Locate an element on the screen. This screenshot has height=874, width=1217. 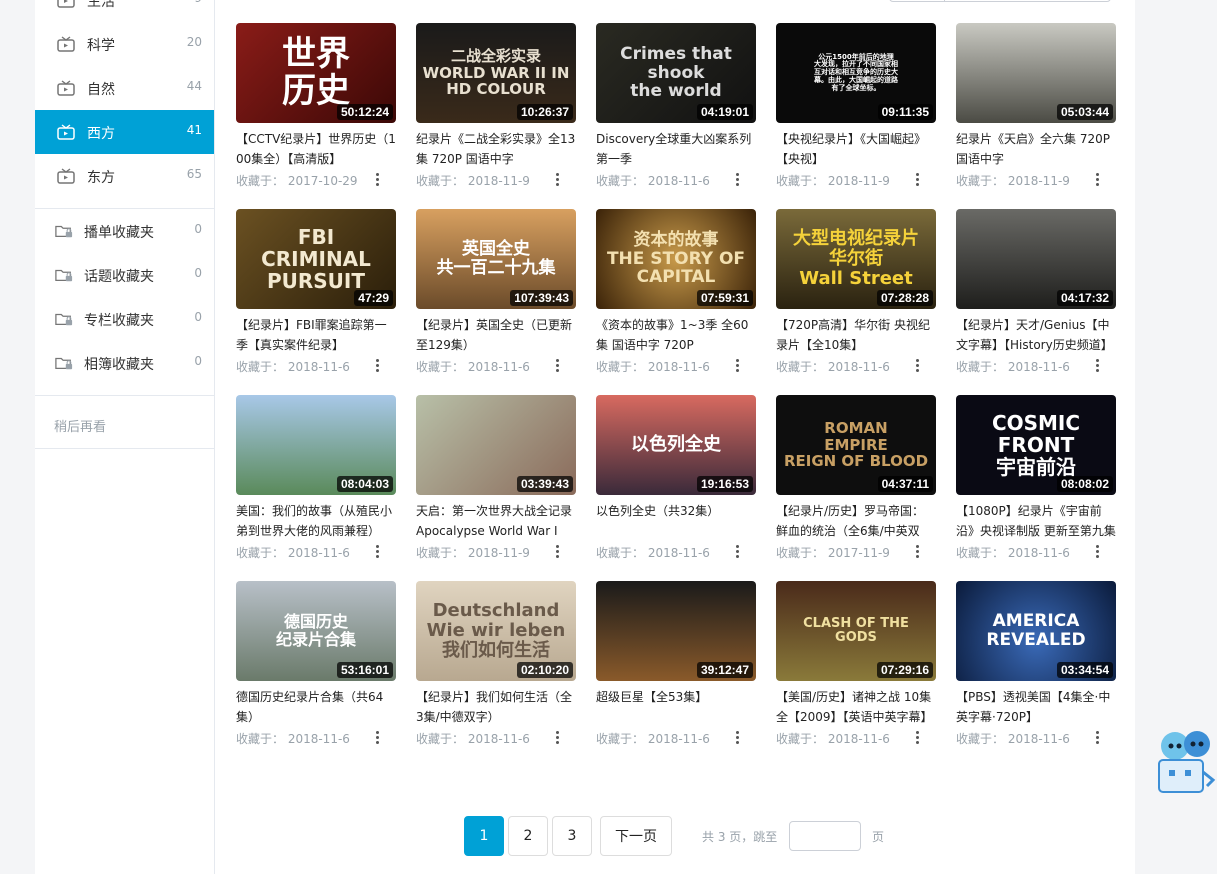
sidebar-item-east: 东方 65 is located at coordinates (124, 176).